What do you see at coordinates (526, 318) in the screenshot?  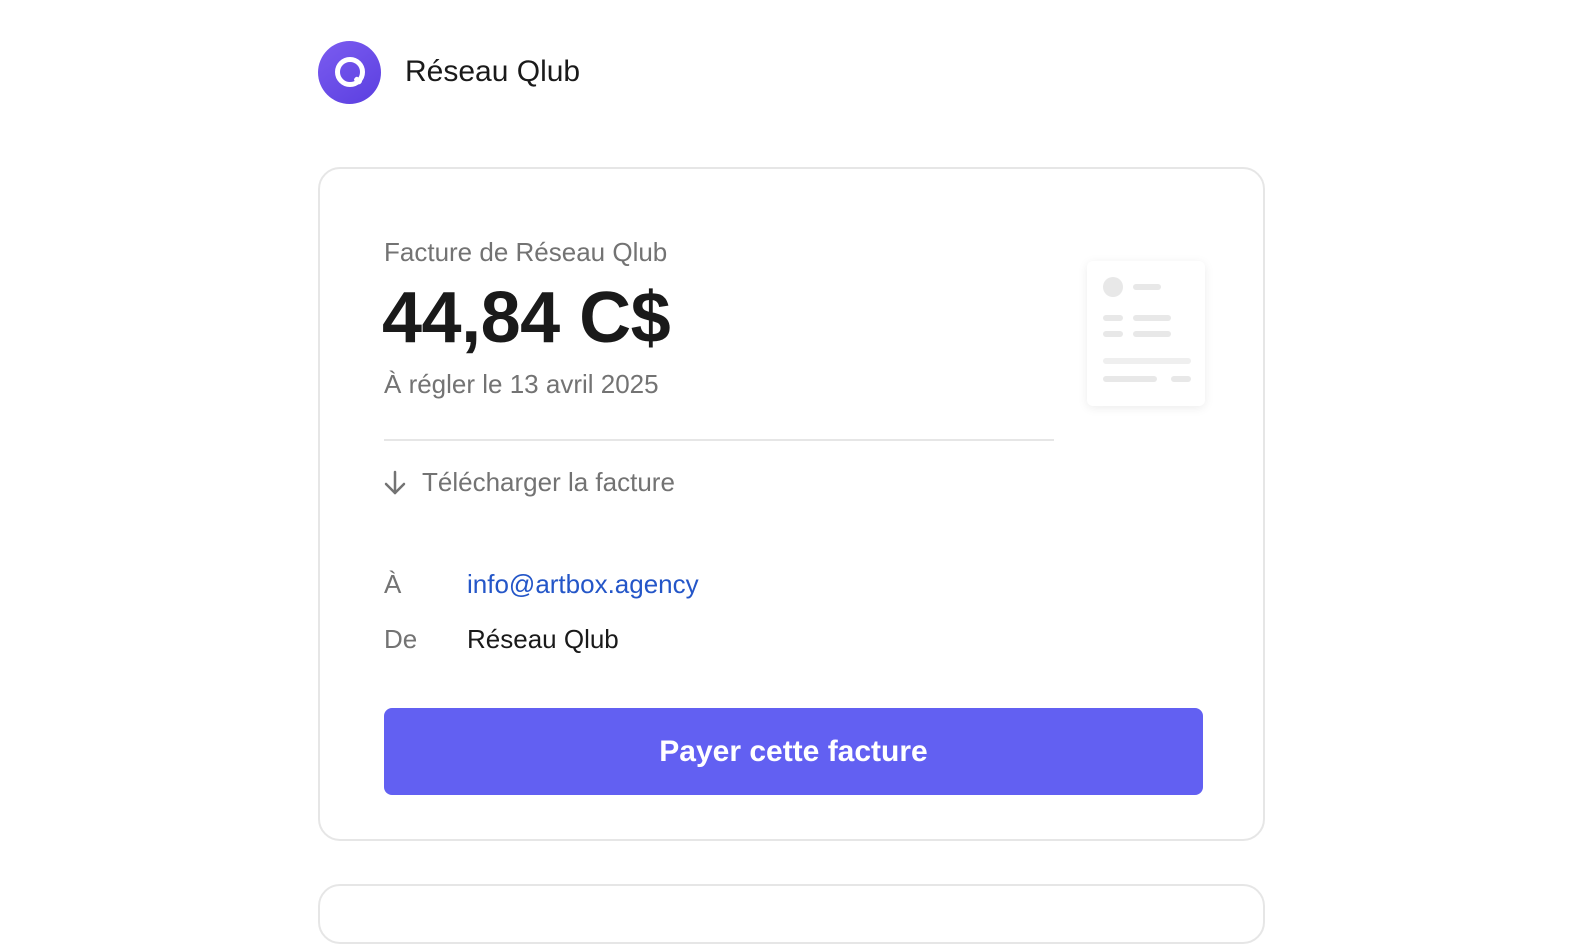 I see `invoice-amount: 44,84 C$` at bounding box center [526, 318].